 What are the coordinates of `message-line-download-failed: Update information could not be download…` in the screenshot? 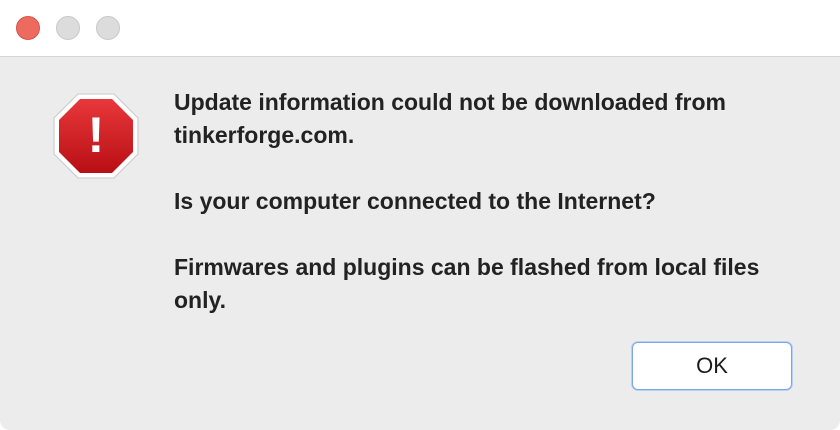 It's located at (450, 118).